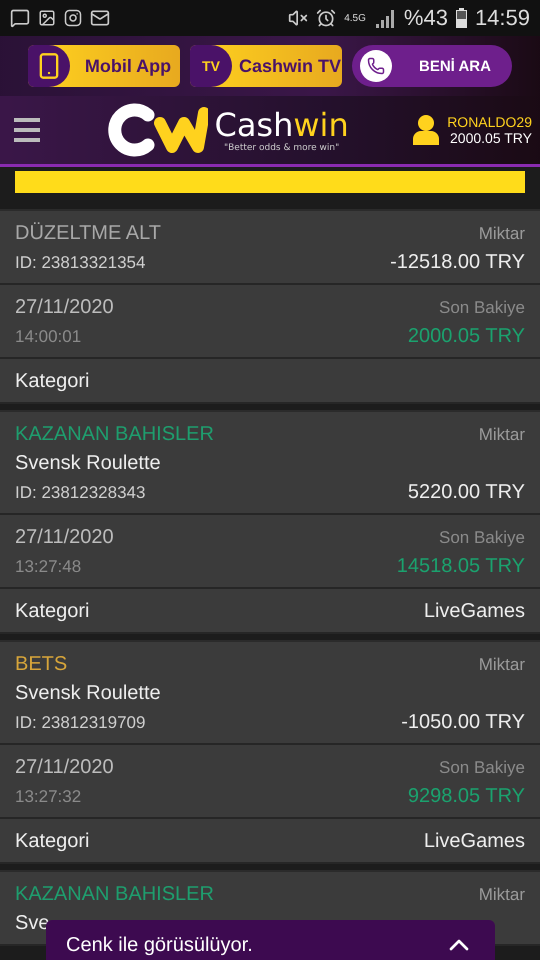  I want to click on signal-icon, so click(385, 18).